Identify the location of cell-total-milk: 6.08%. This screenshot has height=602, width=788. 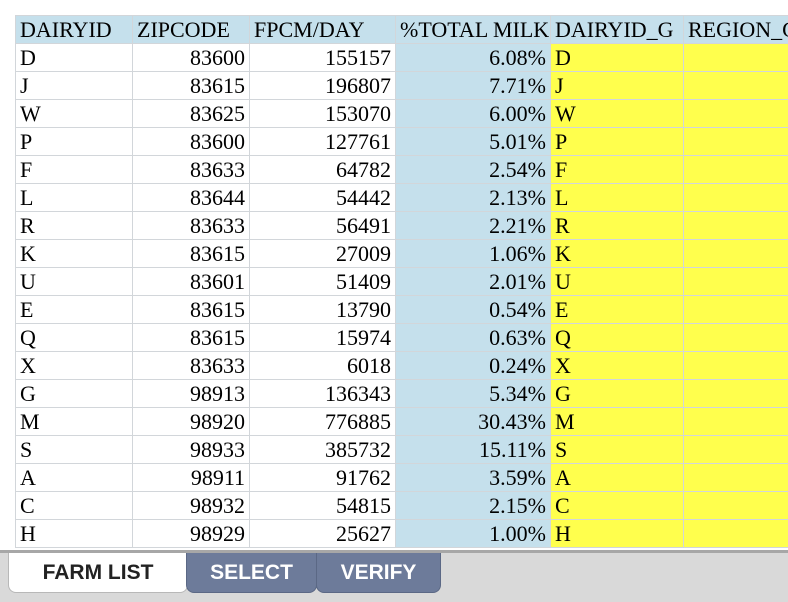
(473, 57).